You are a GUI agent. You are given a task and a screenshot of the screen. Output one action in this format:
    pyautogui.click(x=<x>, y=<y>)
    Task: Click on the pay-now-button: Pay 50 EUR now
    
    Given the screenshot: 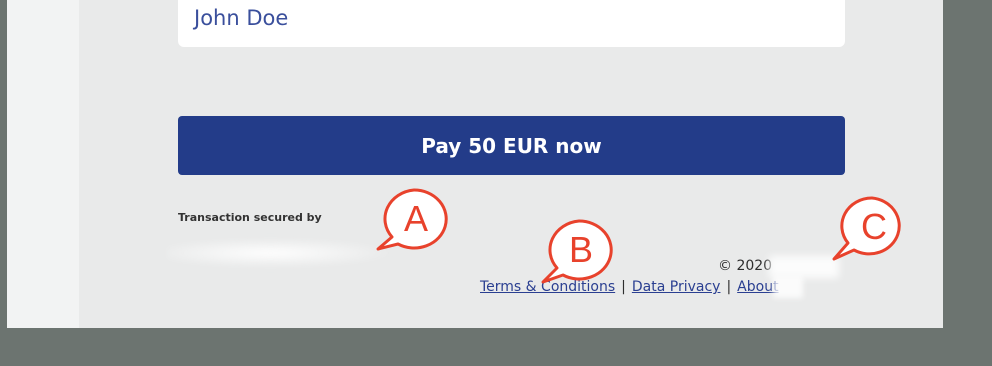 What is the action you would take?
    pyautogui.click(x=511, y=145)
    